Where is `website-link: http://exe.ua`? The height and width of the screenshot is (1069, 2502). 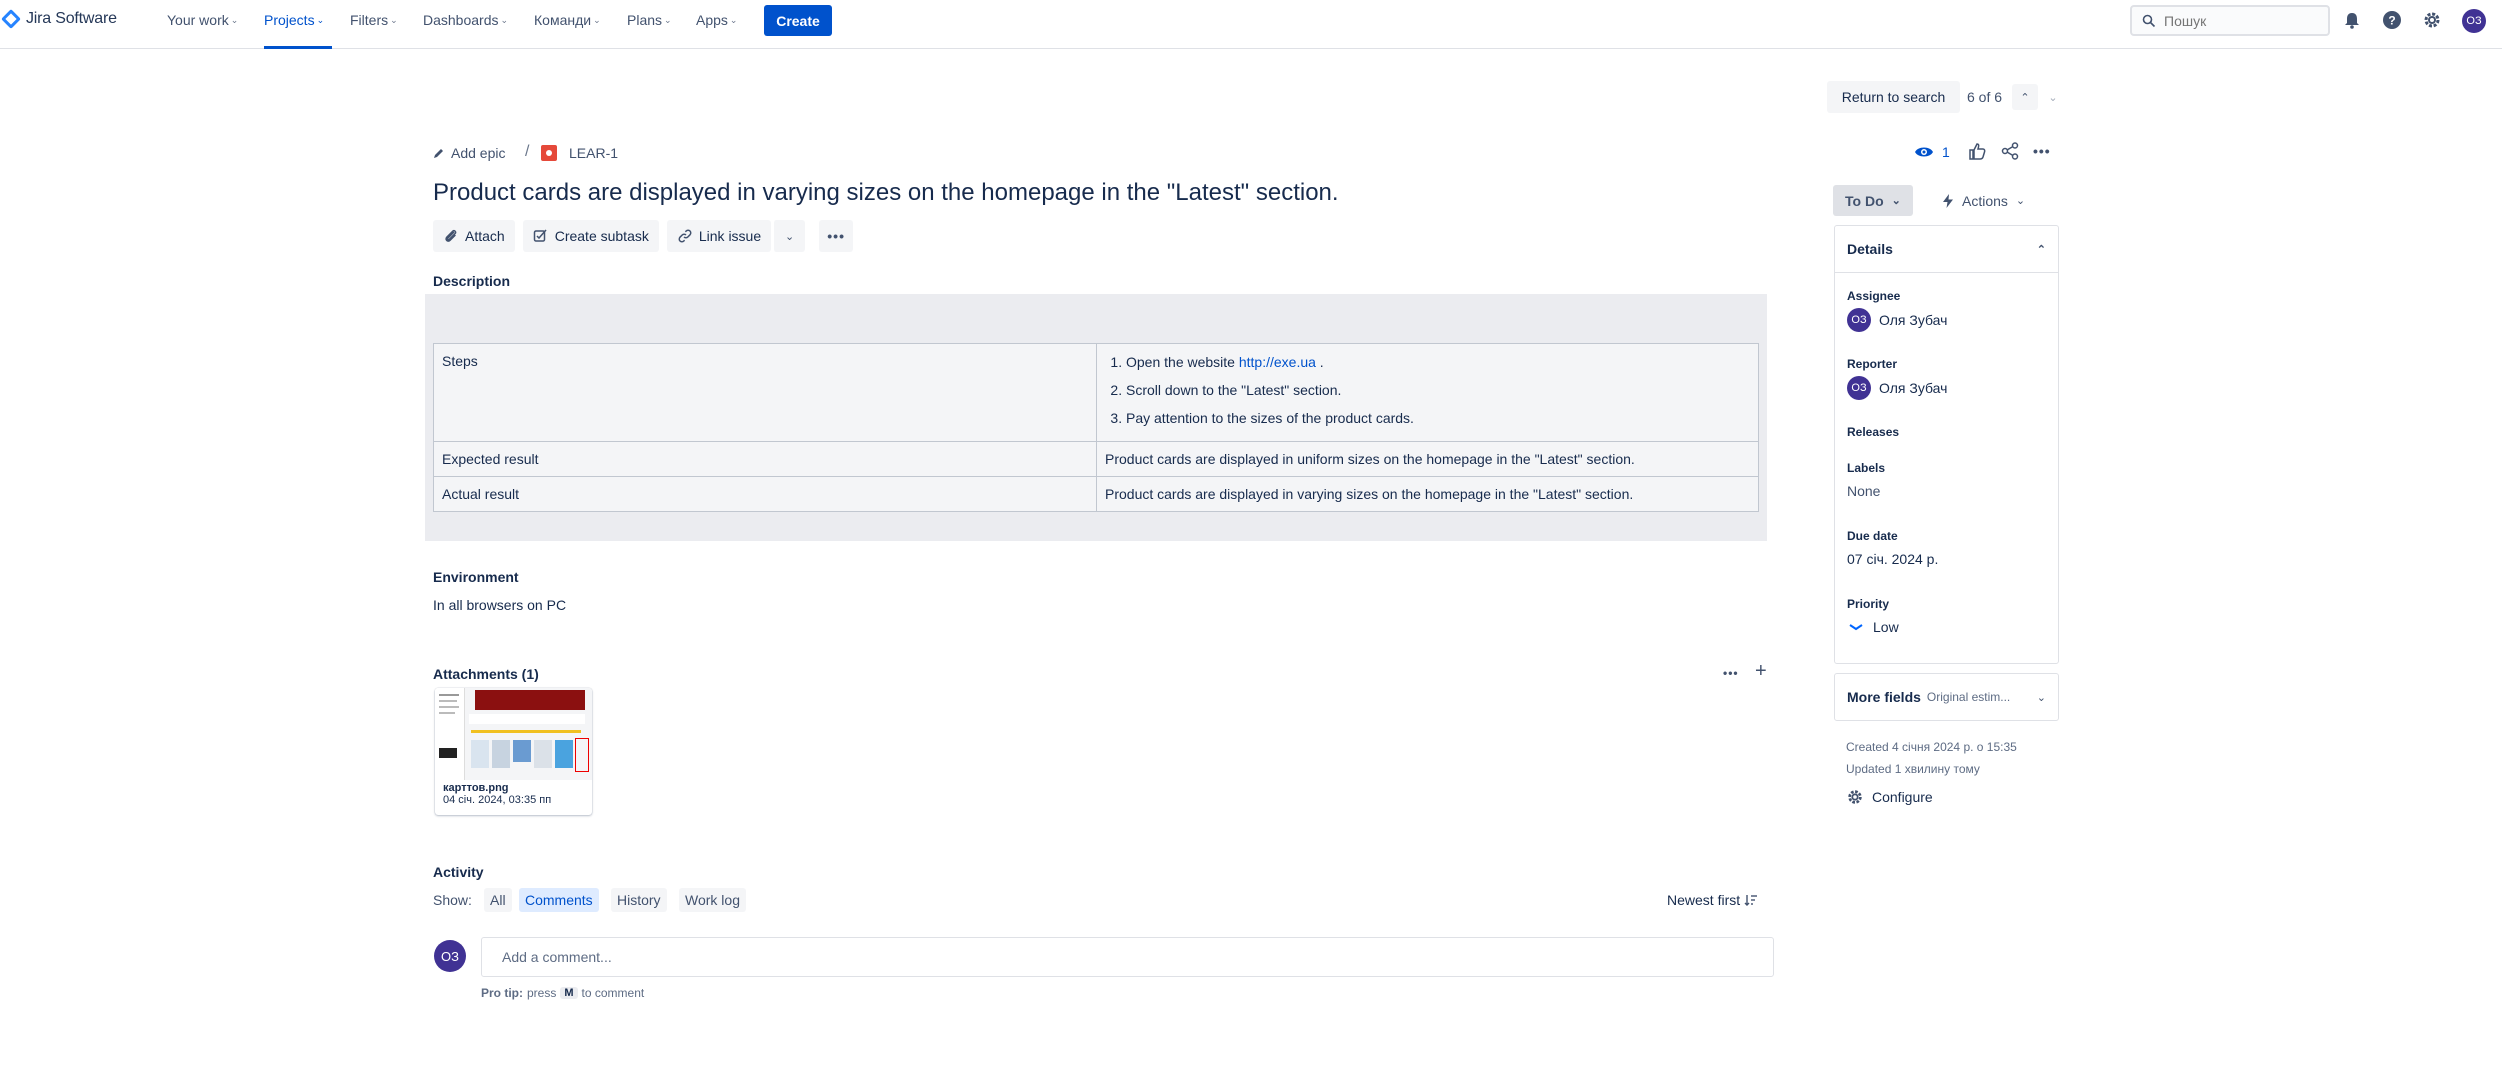 website-link: http://exe.ua is located at coordinates (1277, 362).